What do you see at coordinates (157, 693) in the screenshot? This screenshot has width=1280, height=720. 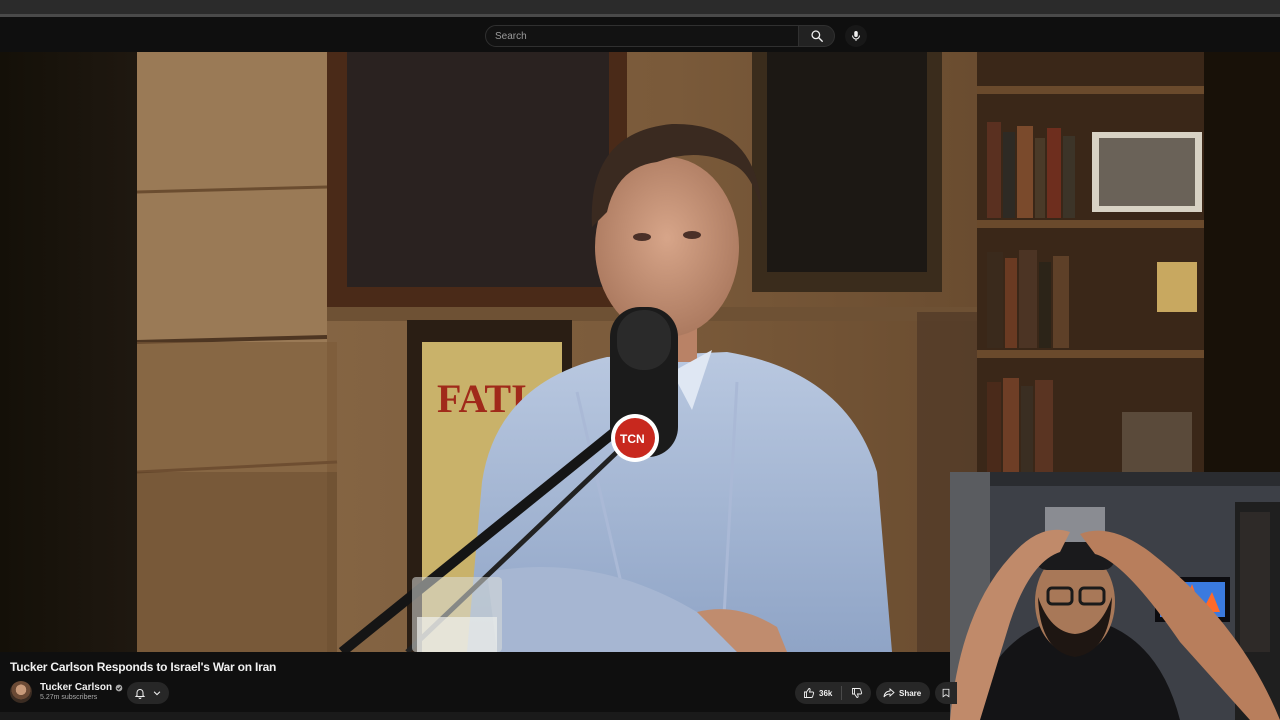 I see `chevron-down-icon` at bounding box center [157, 693].